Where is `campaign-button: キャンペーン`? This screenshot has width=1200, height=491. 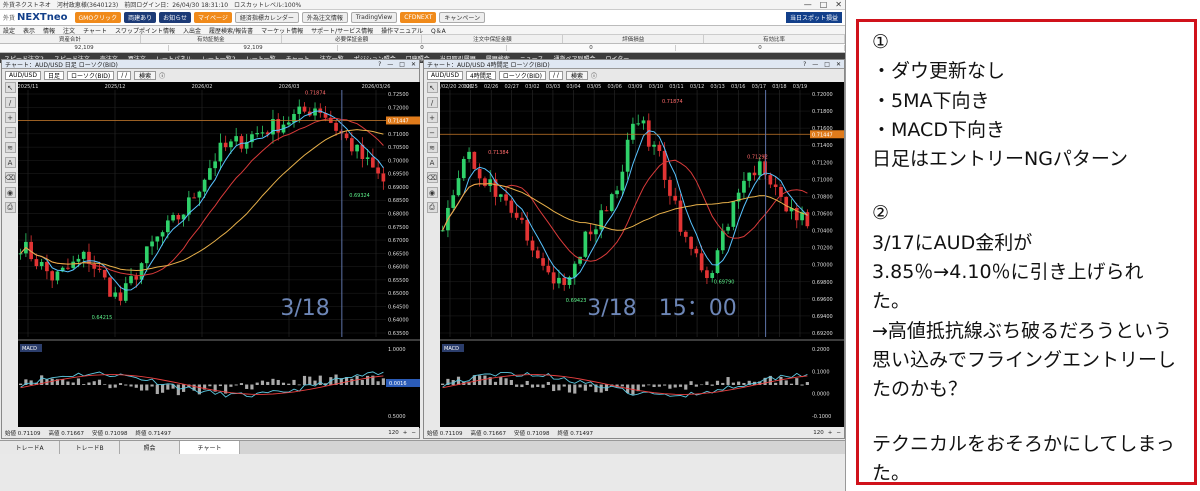 campaign-button: キャンペーン is located at coordinates (462, 17).